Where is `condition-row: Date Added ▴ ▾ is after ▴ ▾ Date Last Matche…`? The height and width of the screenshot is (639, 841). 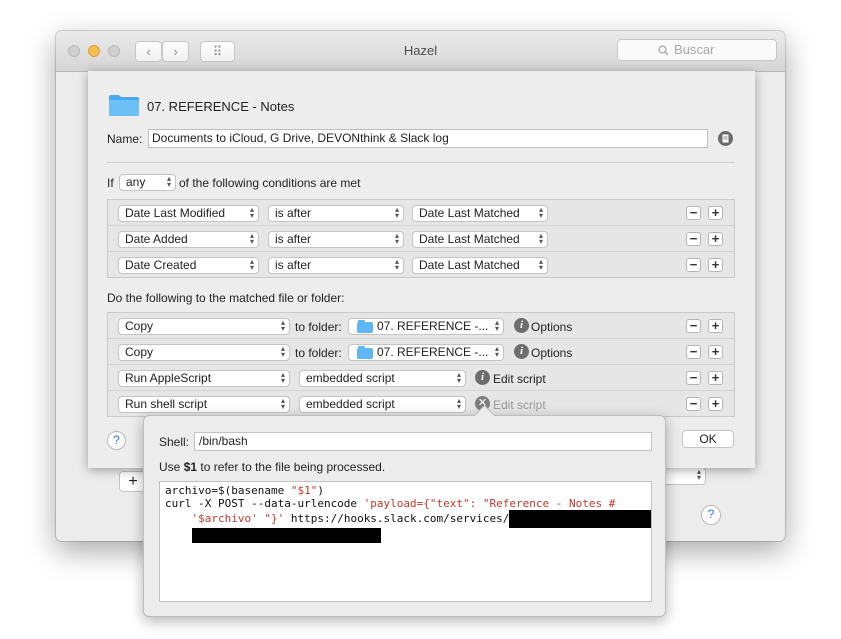 condition-row: Date Added ▴ ▾ is after ▴ ▾ Date Last Matche… is located at coordinates (421, 239).